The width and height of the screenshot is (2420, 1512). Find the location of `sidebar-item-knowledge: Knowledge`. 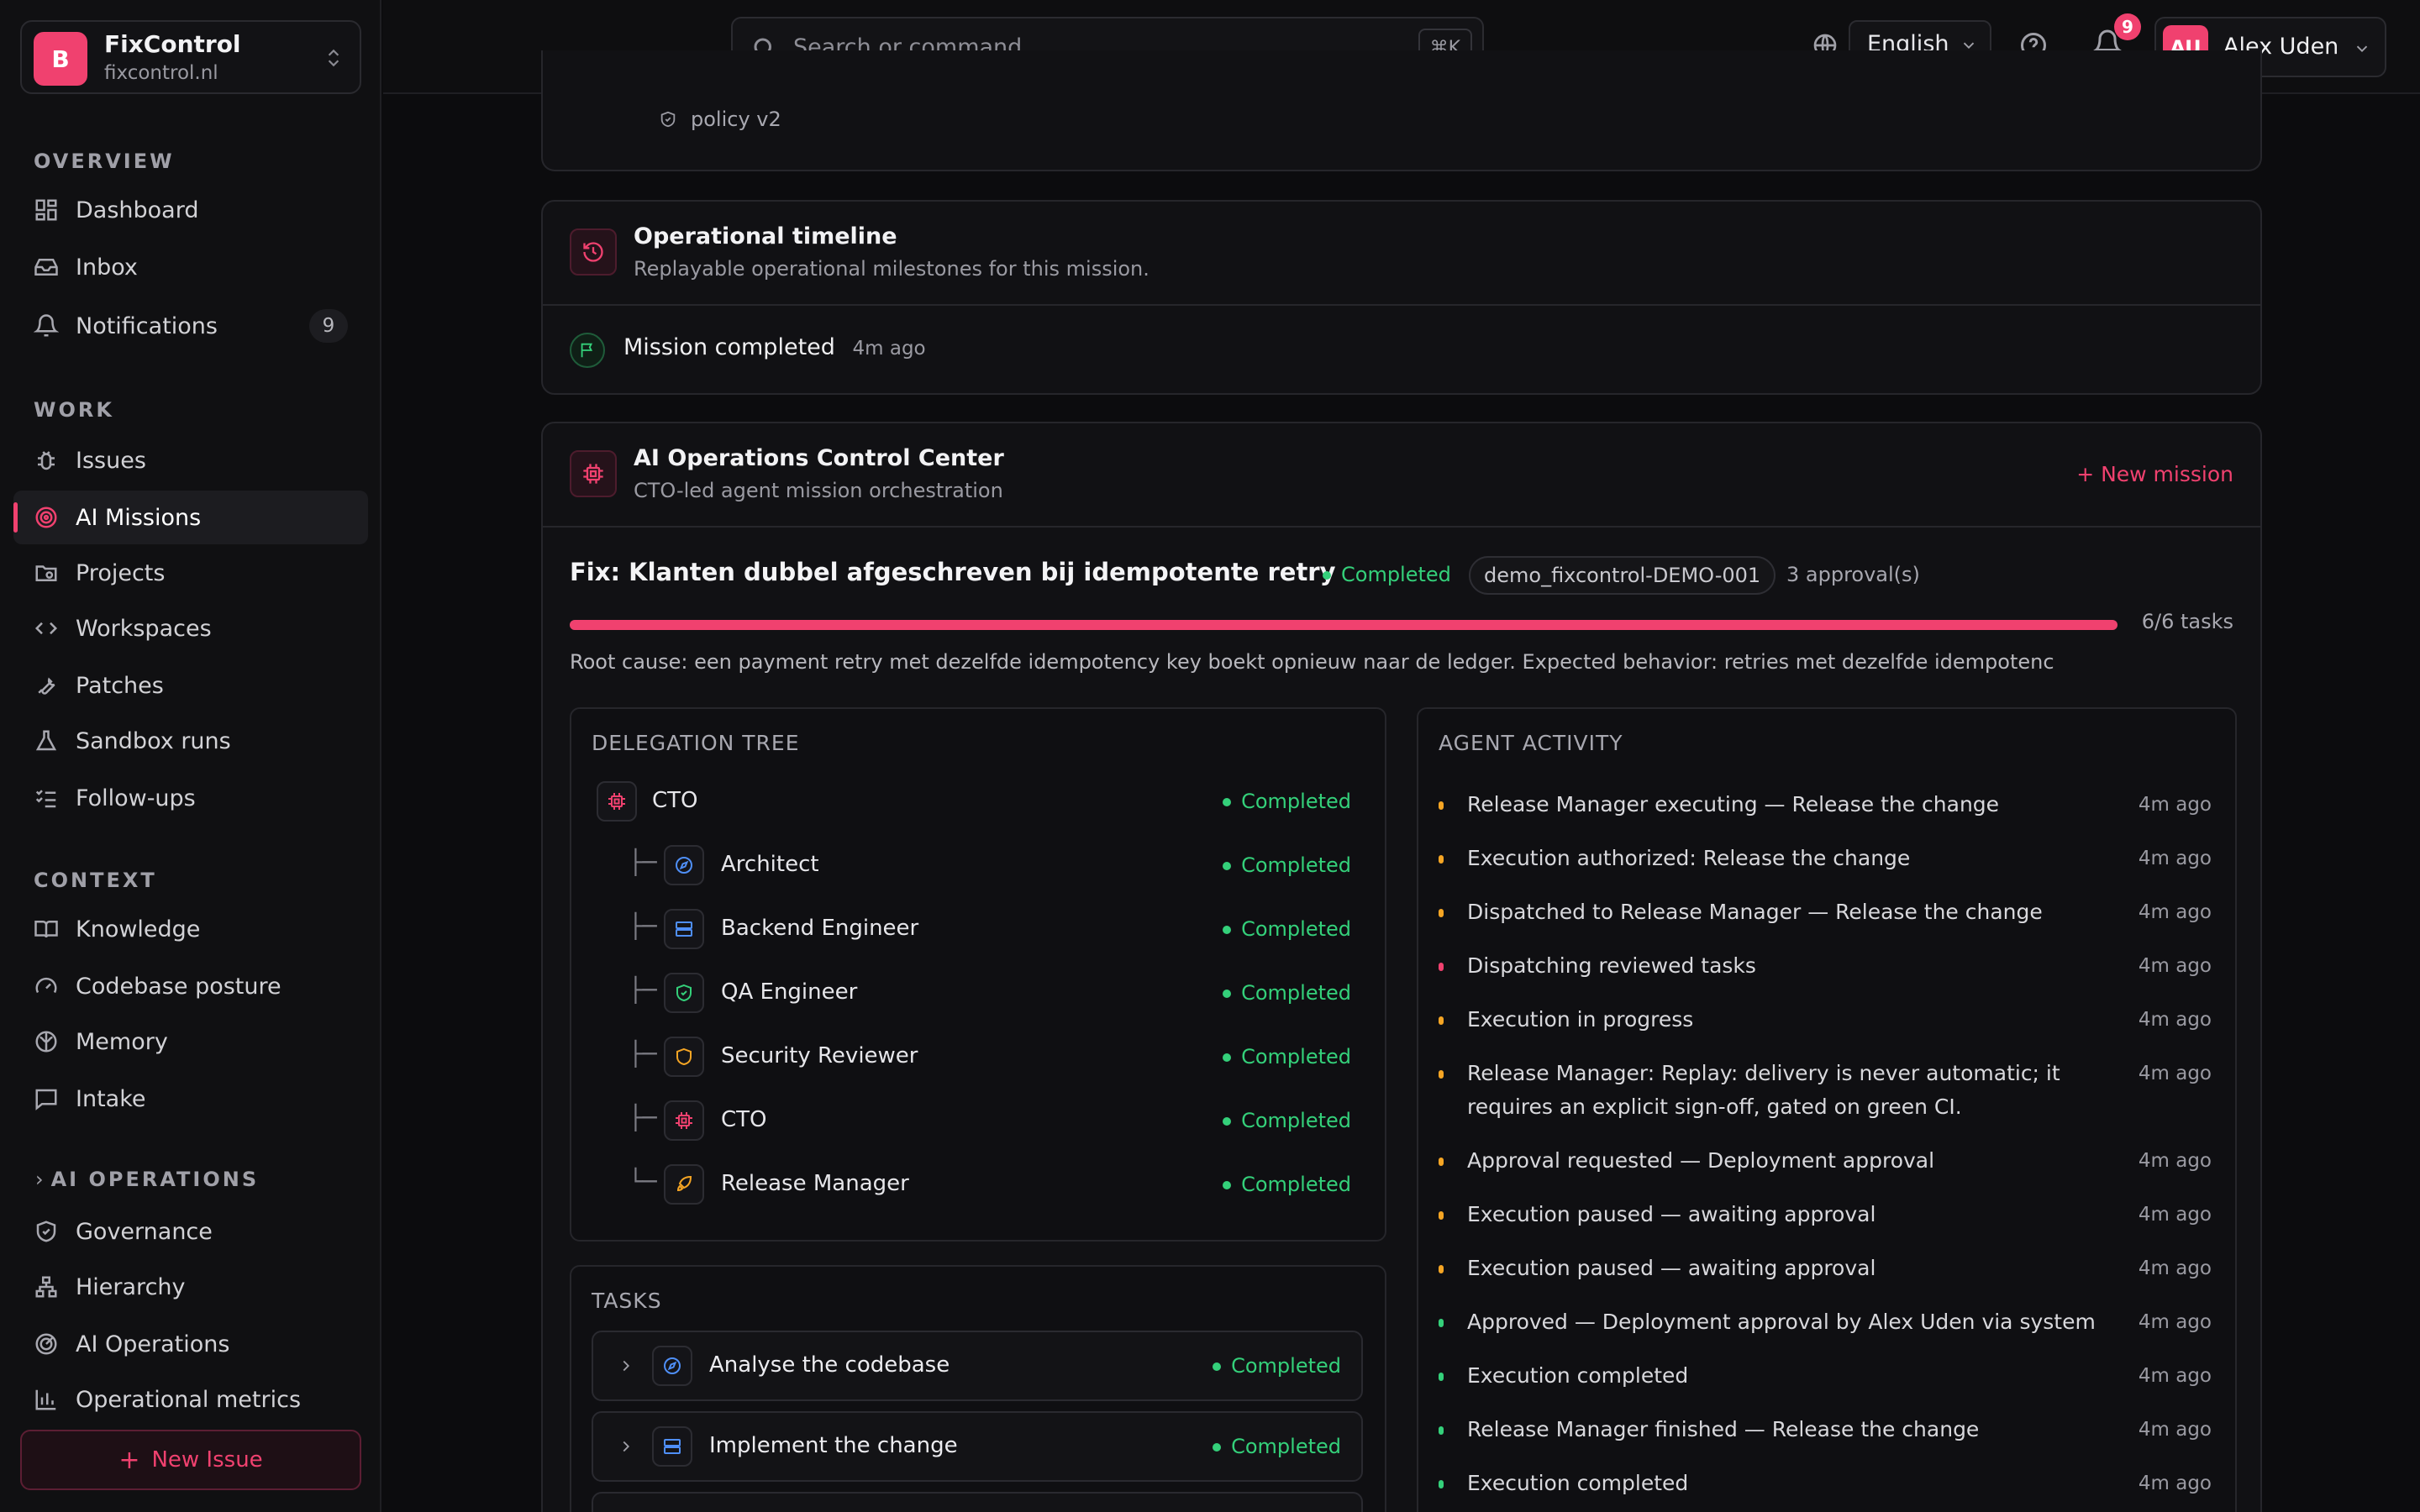

sidebar-item-knowledge: Knowledge is located at coordinates (191, 929).